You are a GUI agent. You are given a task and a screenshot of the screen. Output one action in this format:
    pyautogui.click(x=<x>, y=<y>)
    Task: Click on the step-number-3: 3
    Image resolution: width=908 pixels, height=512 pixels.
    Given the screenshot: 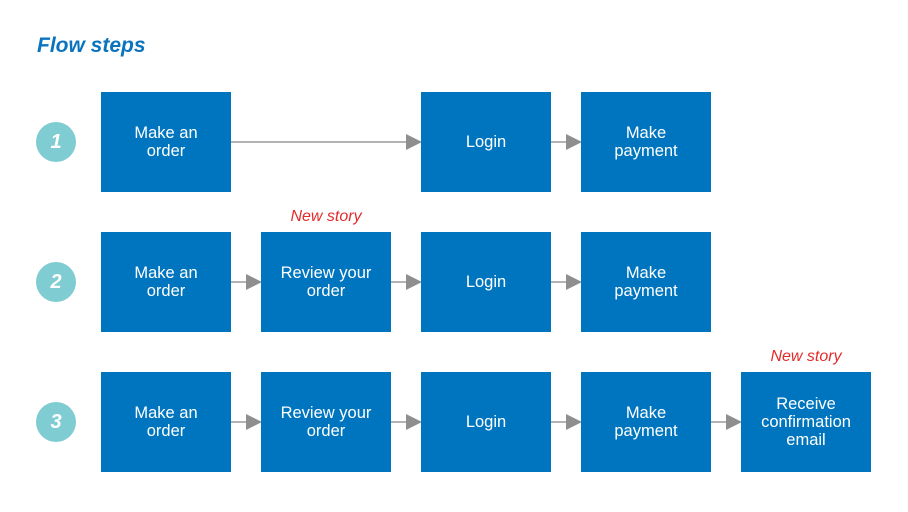 What is the action you would take?
    pyautogui.click(x=56, y=422)
    